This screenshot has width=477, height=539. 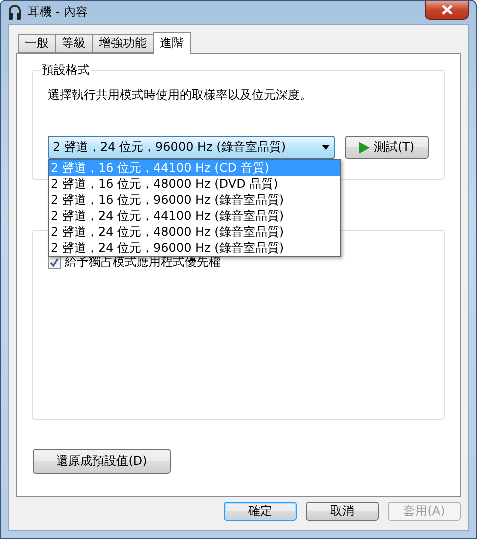 I want to click on format-dropdown: 2 聲道，24 位元，96000 Hz (錄音室品質), so click(x=191, y=147).